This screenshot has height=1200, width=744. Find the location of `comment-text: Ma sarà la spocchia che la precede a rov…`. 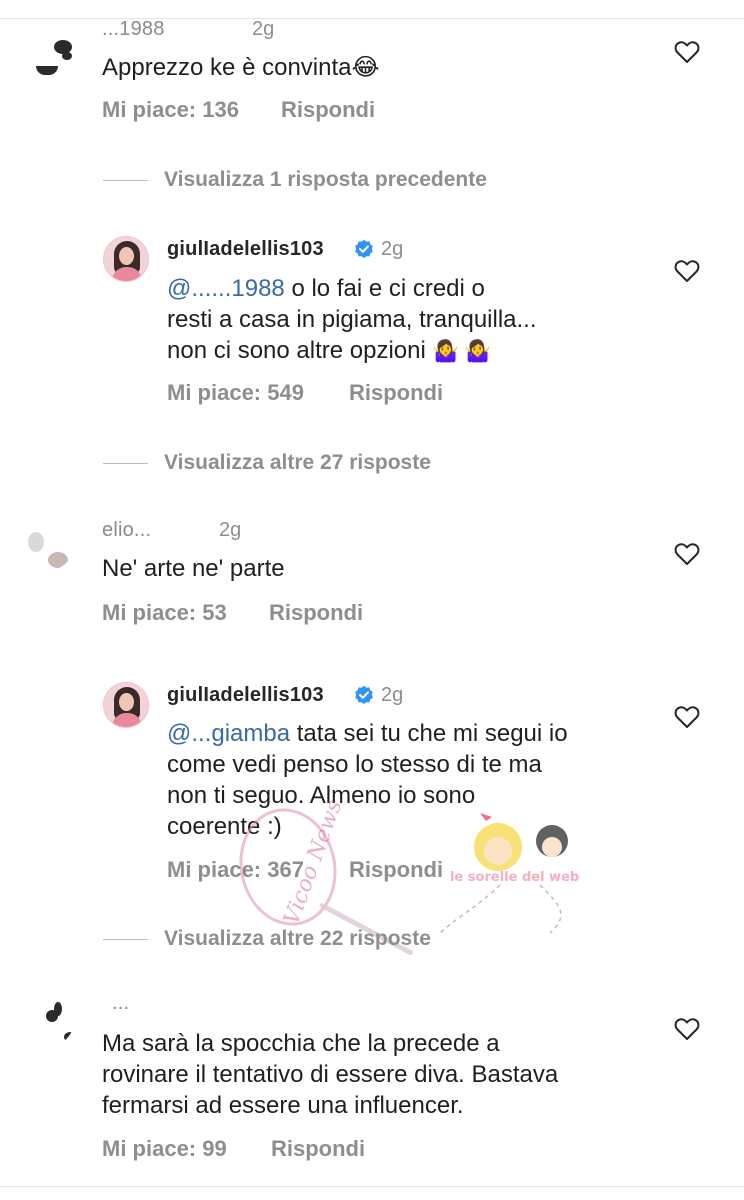

comment-text: Ma sarà la spocchia che la precede a rov… is located at coordinates (330, 1074).